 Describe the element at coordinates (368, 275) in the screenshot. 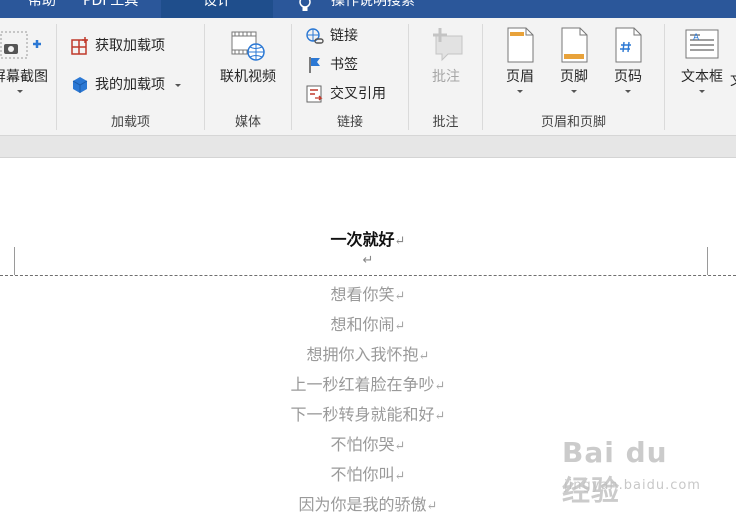

I see `header-separator-line` at that location.